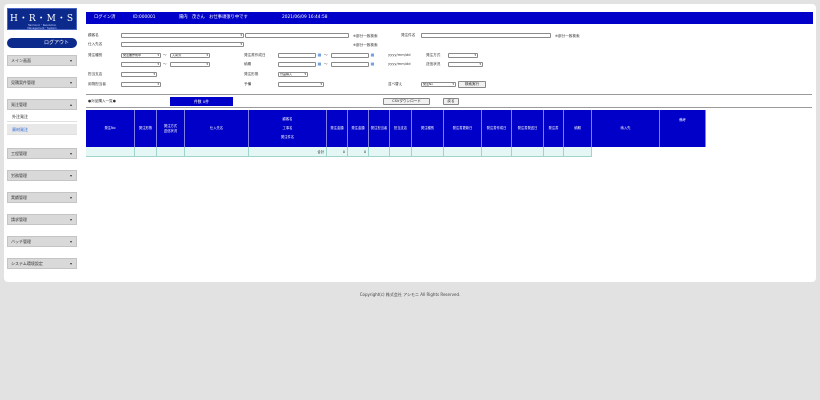 The height and width of the screenshot is (400, 820). Describe the element at coordinates (42, 28) in the screenshot. I see `logo-line2: Management・System` at that location.